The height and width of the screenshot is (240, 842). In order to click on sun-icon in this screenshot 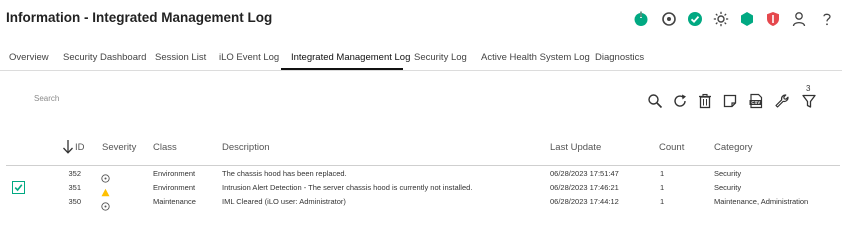, I will do `click(721, 19)`.